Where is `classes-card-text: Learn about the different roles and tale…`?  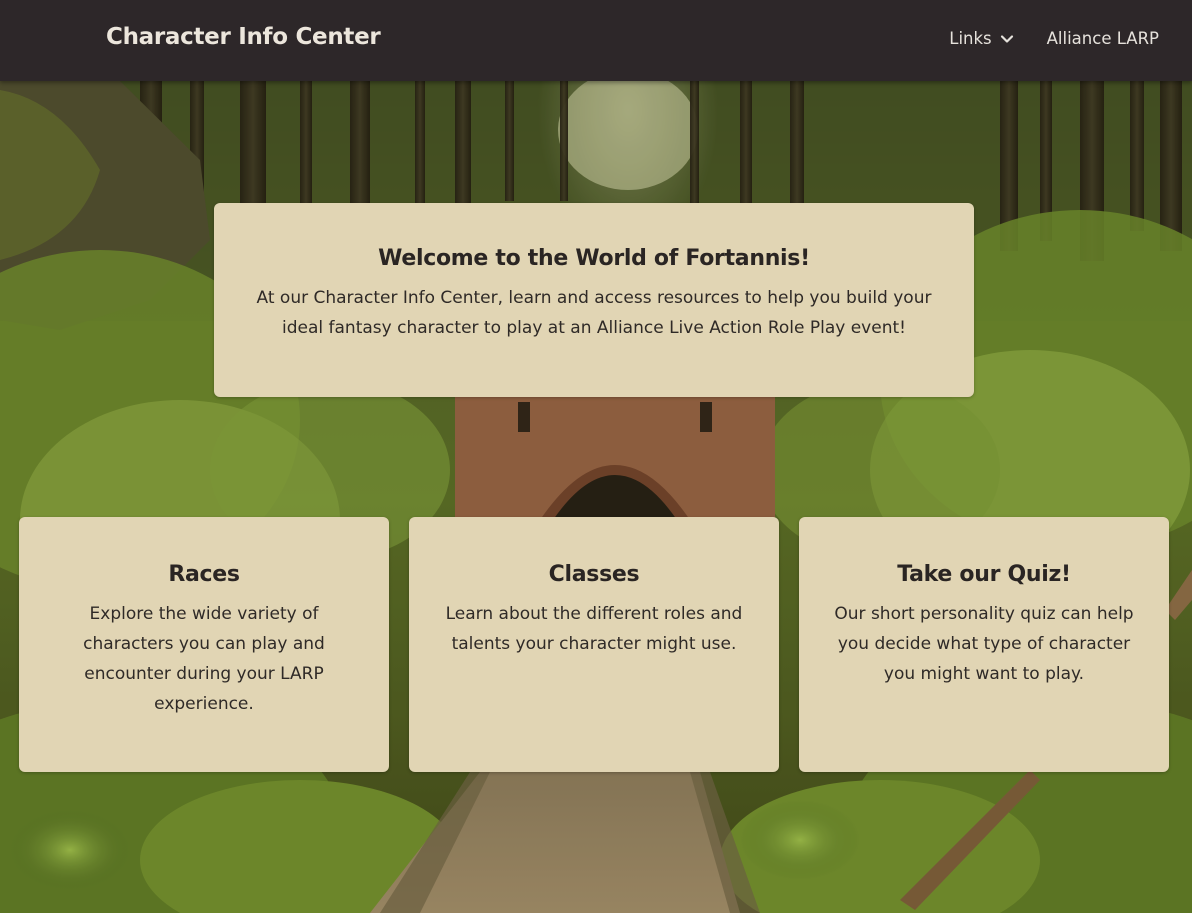
classes-card-text: Learn about the different roles and tale… is located at coordinates (594, 629).